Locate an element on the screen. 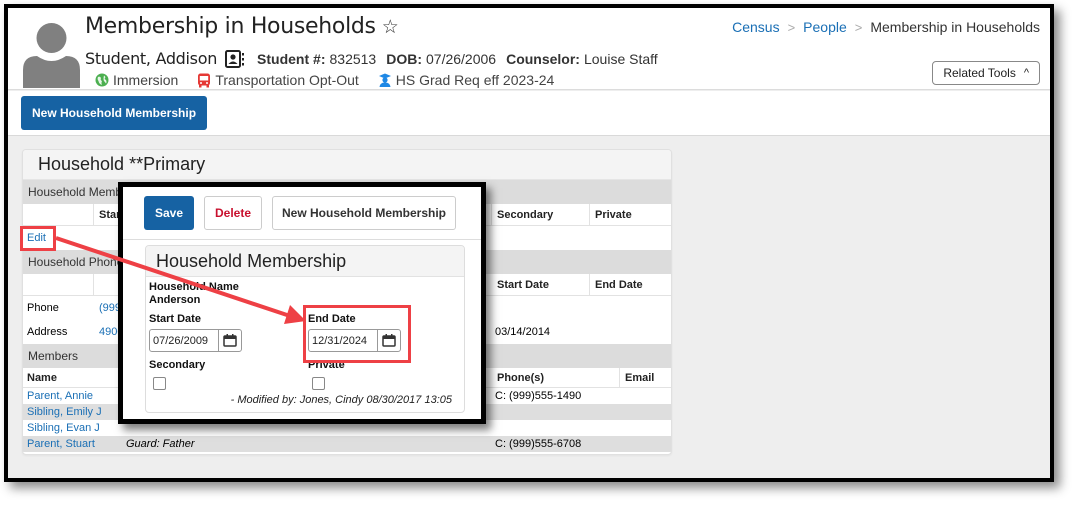 The width and height of the screenshot is (1078, 507). address-label: Address is located at coordinates (47, 332).